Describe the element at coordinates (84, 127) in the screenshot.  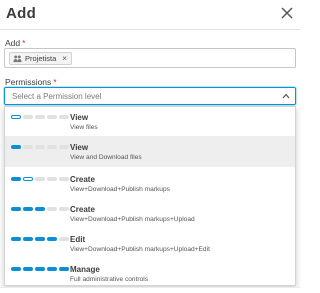
I see `menu-item-description: View files` at that location.